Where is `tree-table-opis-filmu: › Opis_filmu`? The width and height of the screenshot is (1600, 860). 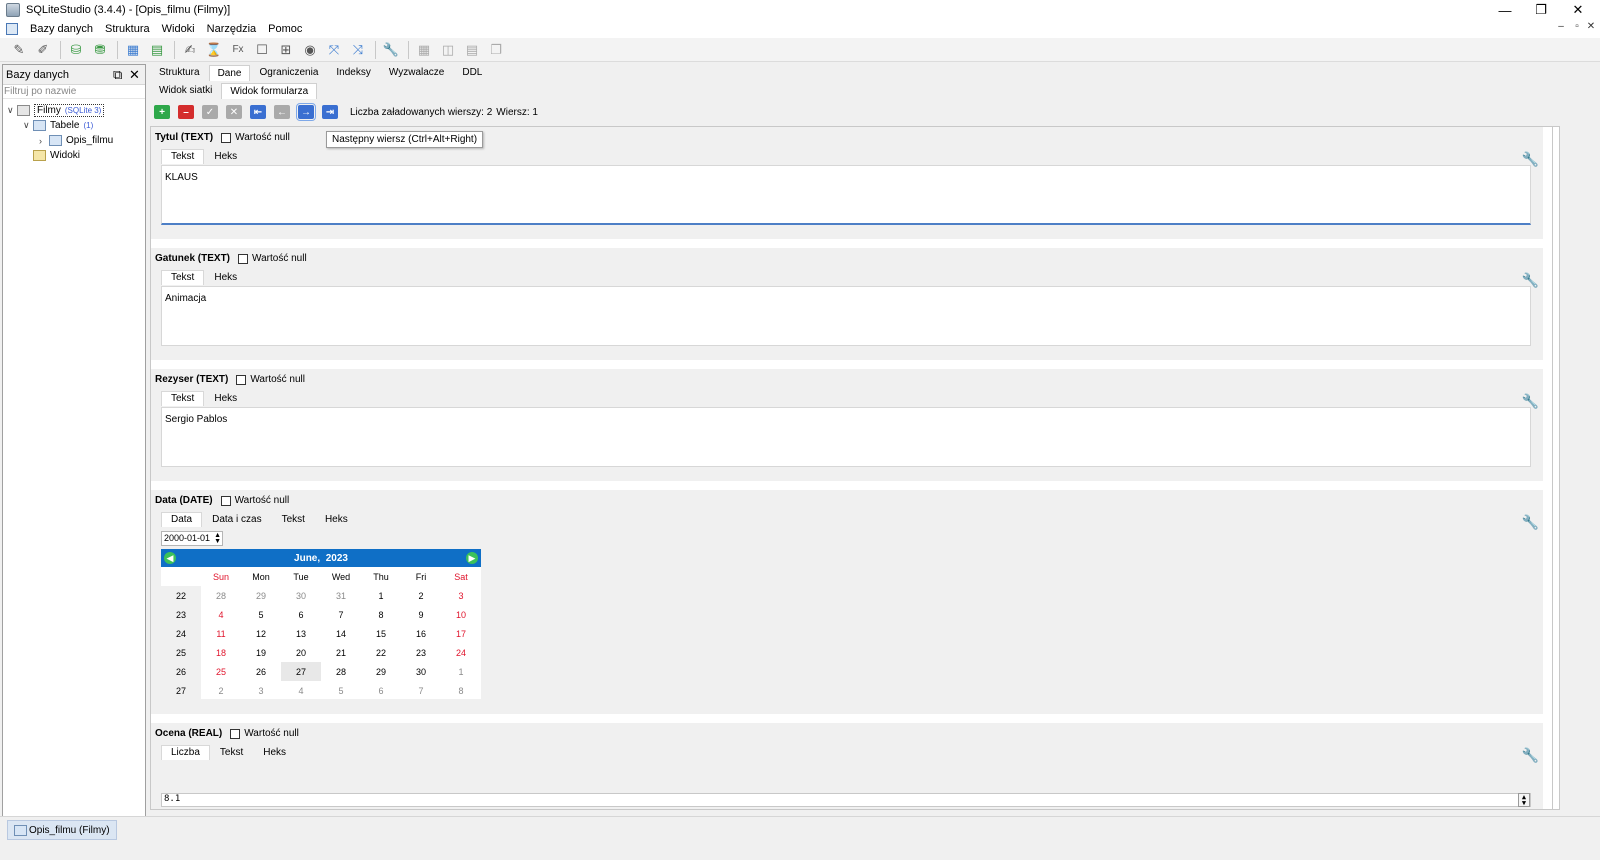
tree-table-opis-filmu: › Opis_filmu is located at coordinates (76, 140).